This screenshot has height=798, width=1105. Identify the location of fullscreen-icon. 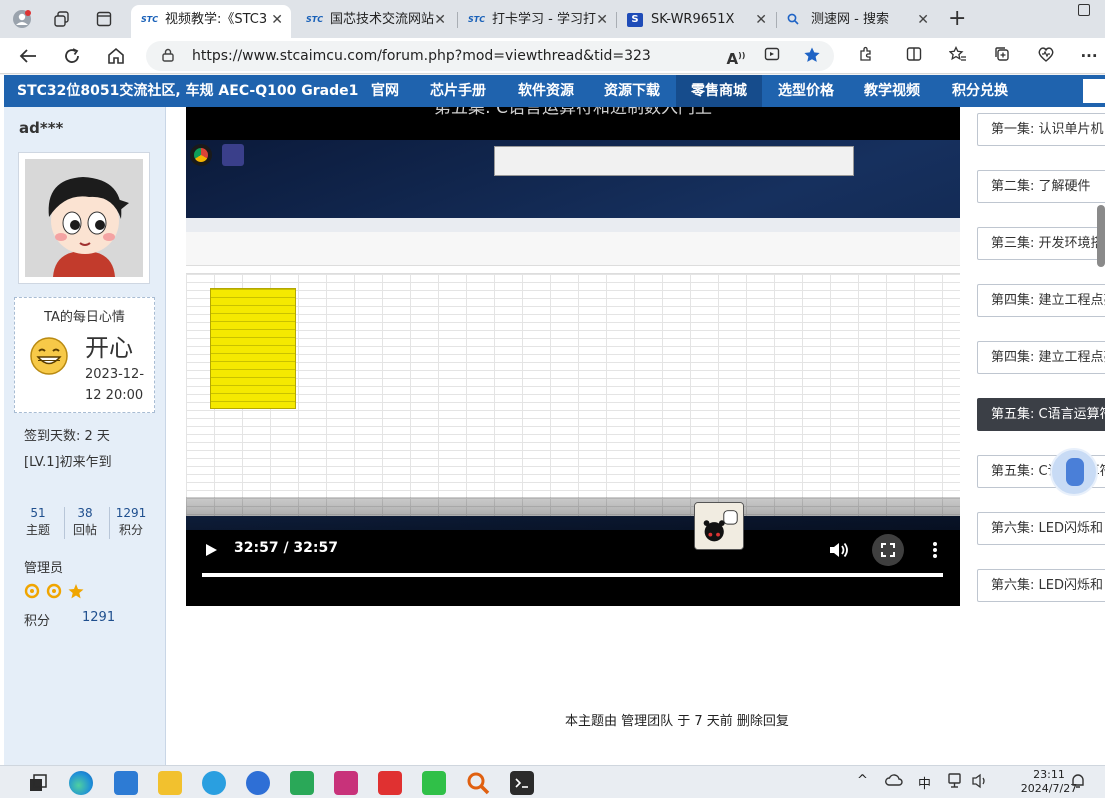
(888, 550).